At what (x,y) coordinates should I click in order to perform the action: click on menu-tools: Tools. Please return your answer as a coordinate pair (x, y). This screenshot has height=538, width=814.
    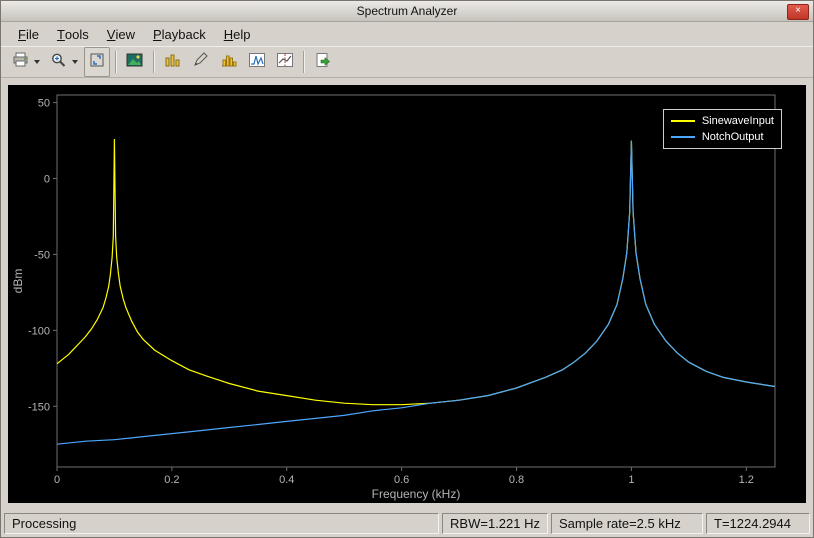
    Looking at the image, I should click on (73, 34).